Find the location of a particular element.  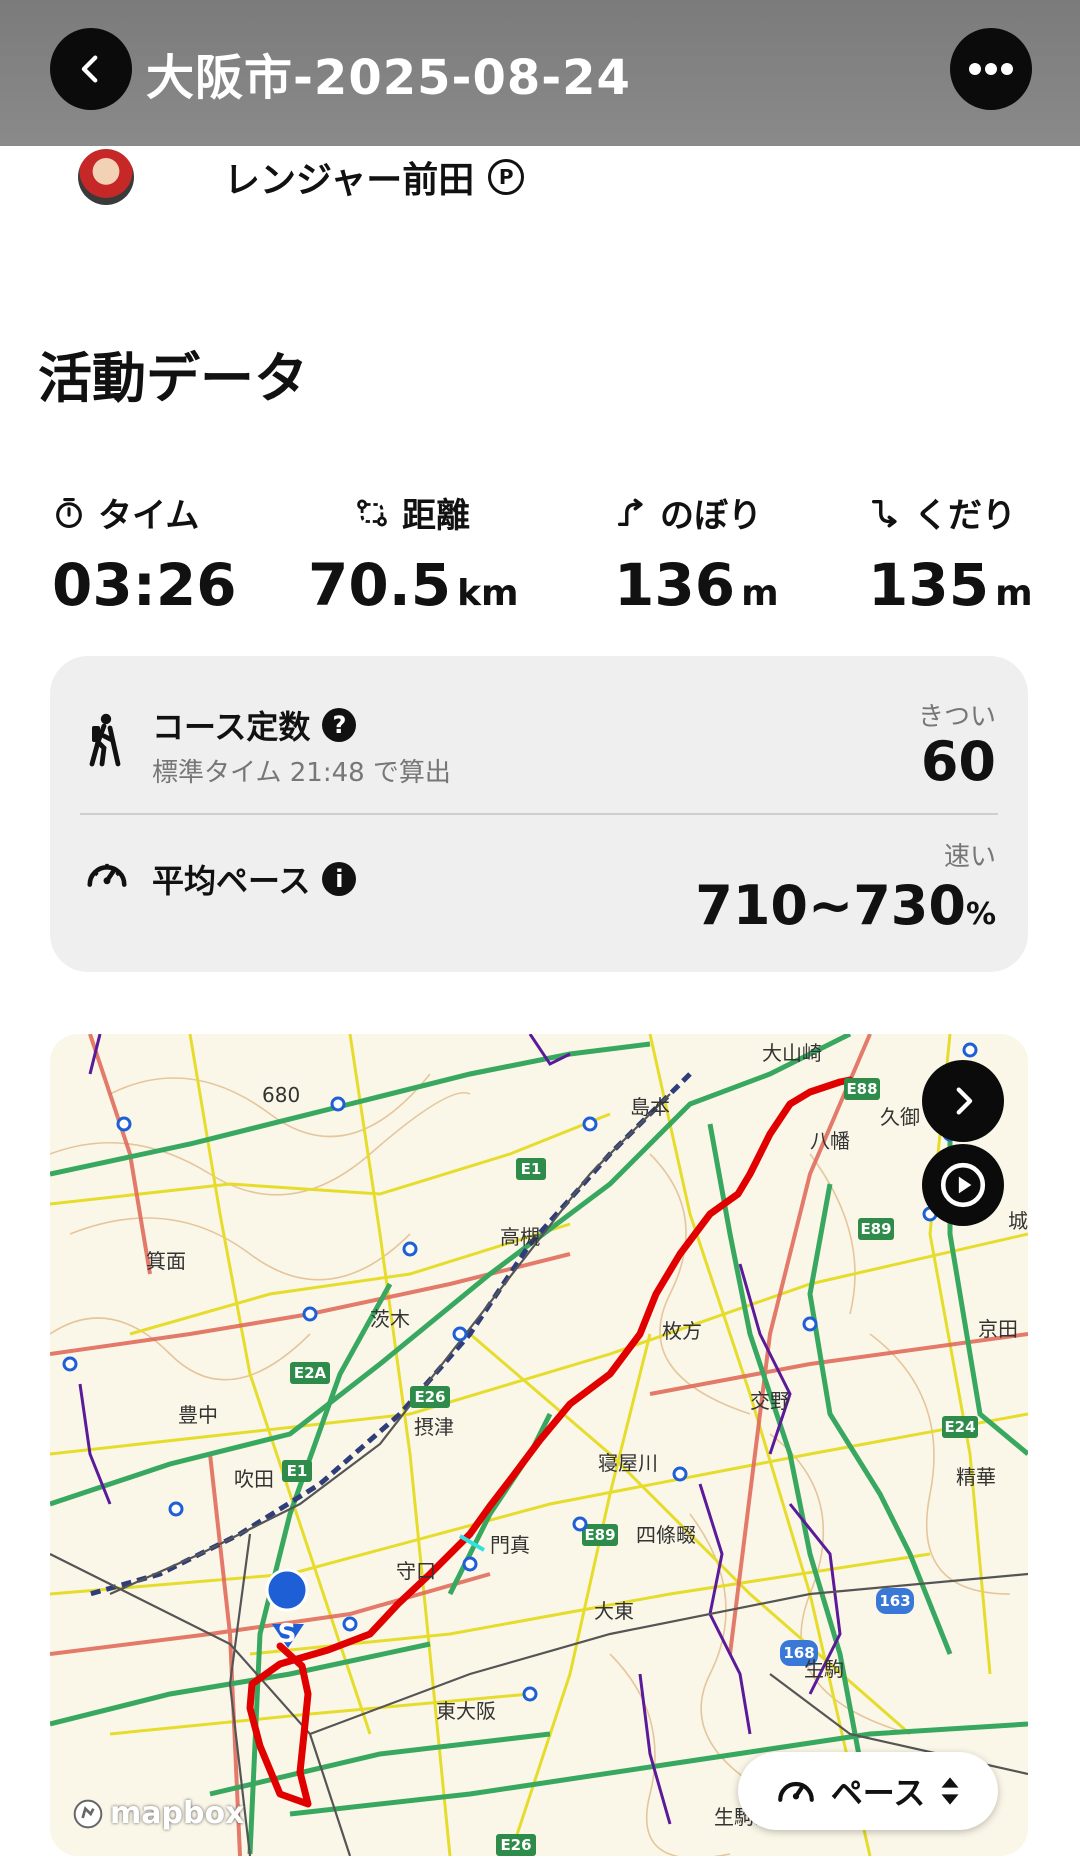

hiker-icon is located at coordinates (105, 740).